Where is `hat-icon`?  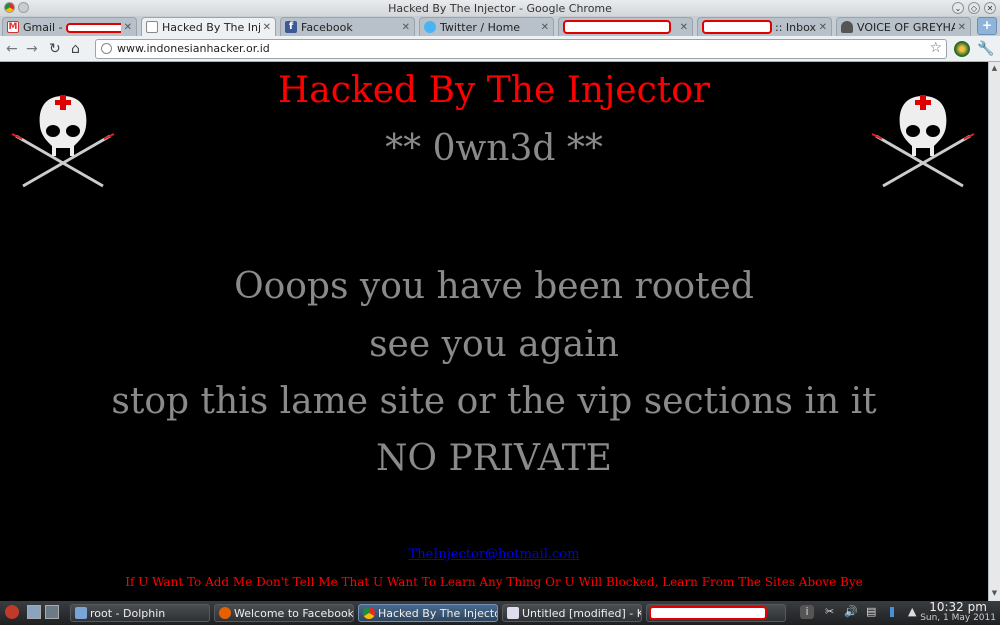 hat-icon is located at coordinates (847, 27).